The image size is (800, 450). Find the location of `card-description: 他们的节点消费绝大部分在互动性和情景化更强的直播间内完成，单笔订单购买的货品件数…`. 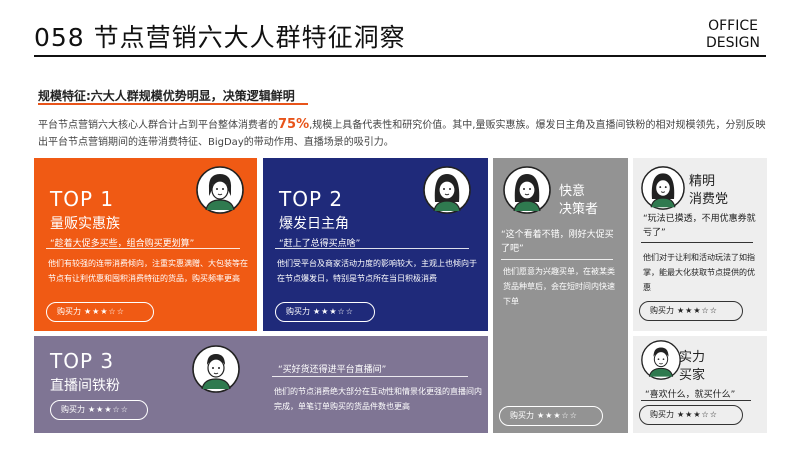

card-description: 他们的节点消费绝大部分在互动性和情景化更强的直播间内完成，单笔订单购买的货品件数… is located at coordinates (378, 399).